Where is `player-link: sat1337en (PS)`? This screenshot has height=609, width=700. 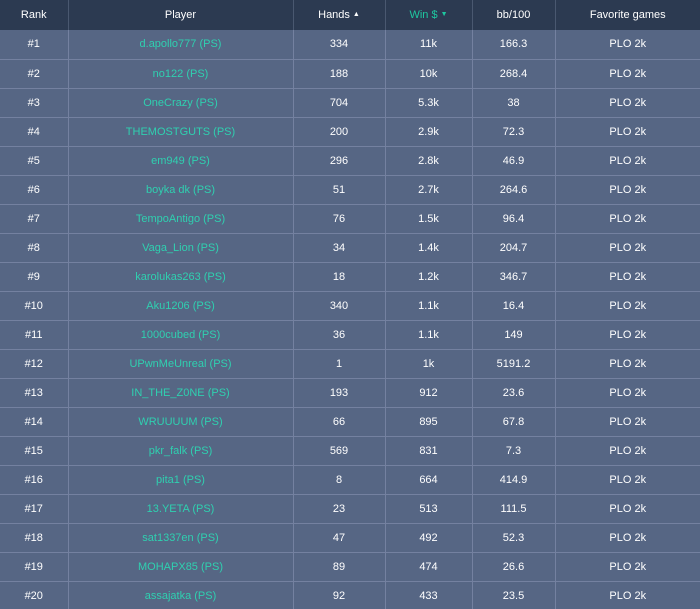
player-link: sat1337en (PS) is located at coordinates (180, 538).